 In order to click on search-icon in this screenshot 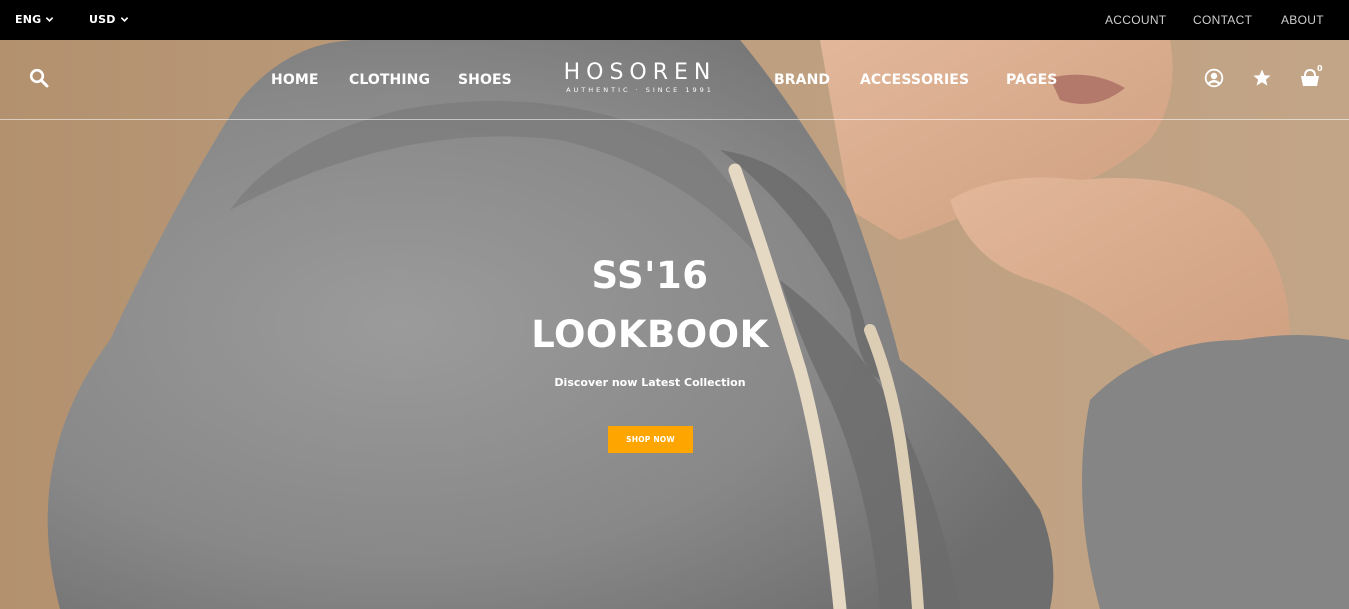, I will do `click(39, 78)`.